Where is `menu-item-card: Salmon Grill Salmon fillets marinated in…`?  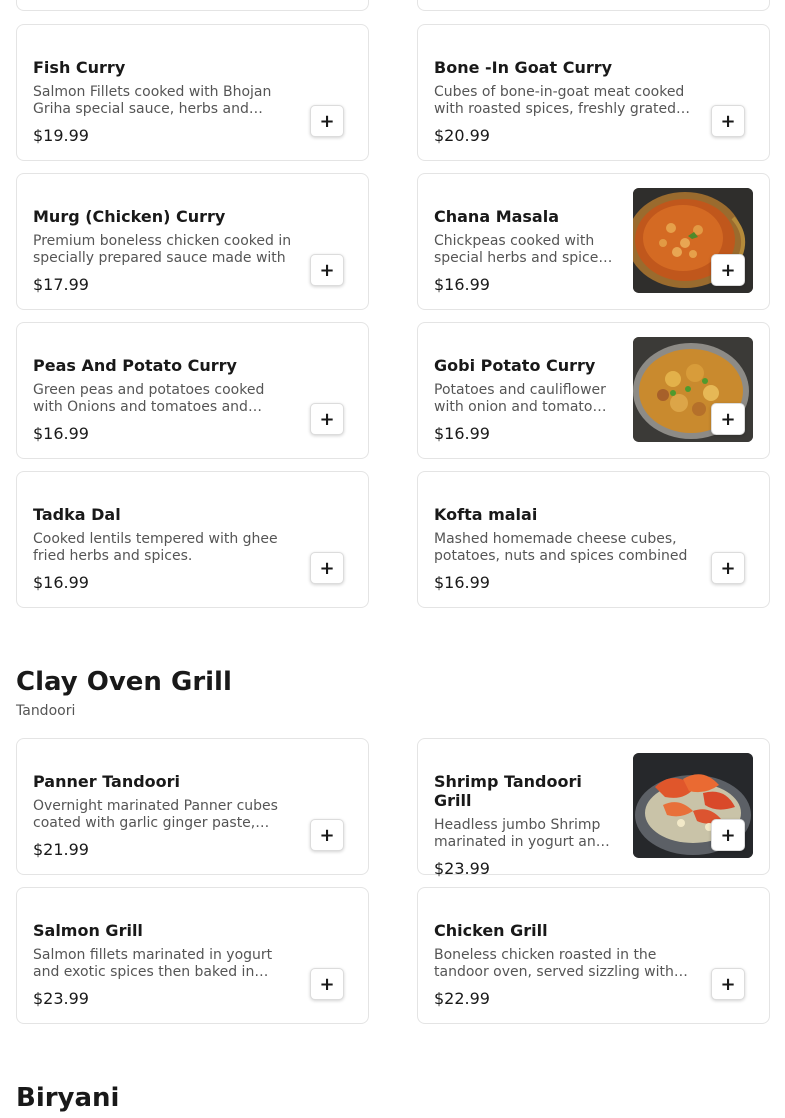 menu-item-card: Salmon Grill Salmon fillets marinated in… is located at coordinates (192, 955).